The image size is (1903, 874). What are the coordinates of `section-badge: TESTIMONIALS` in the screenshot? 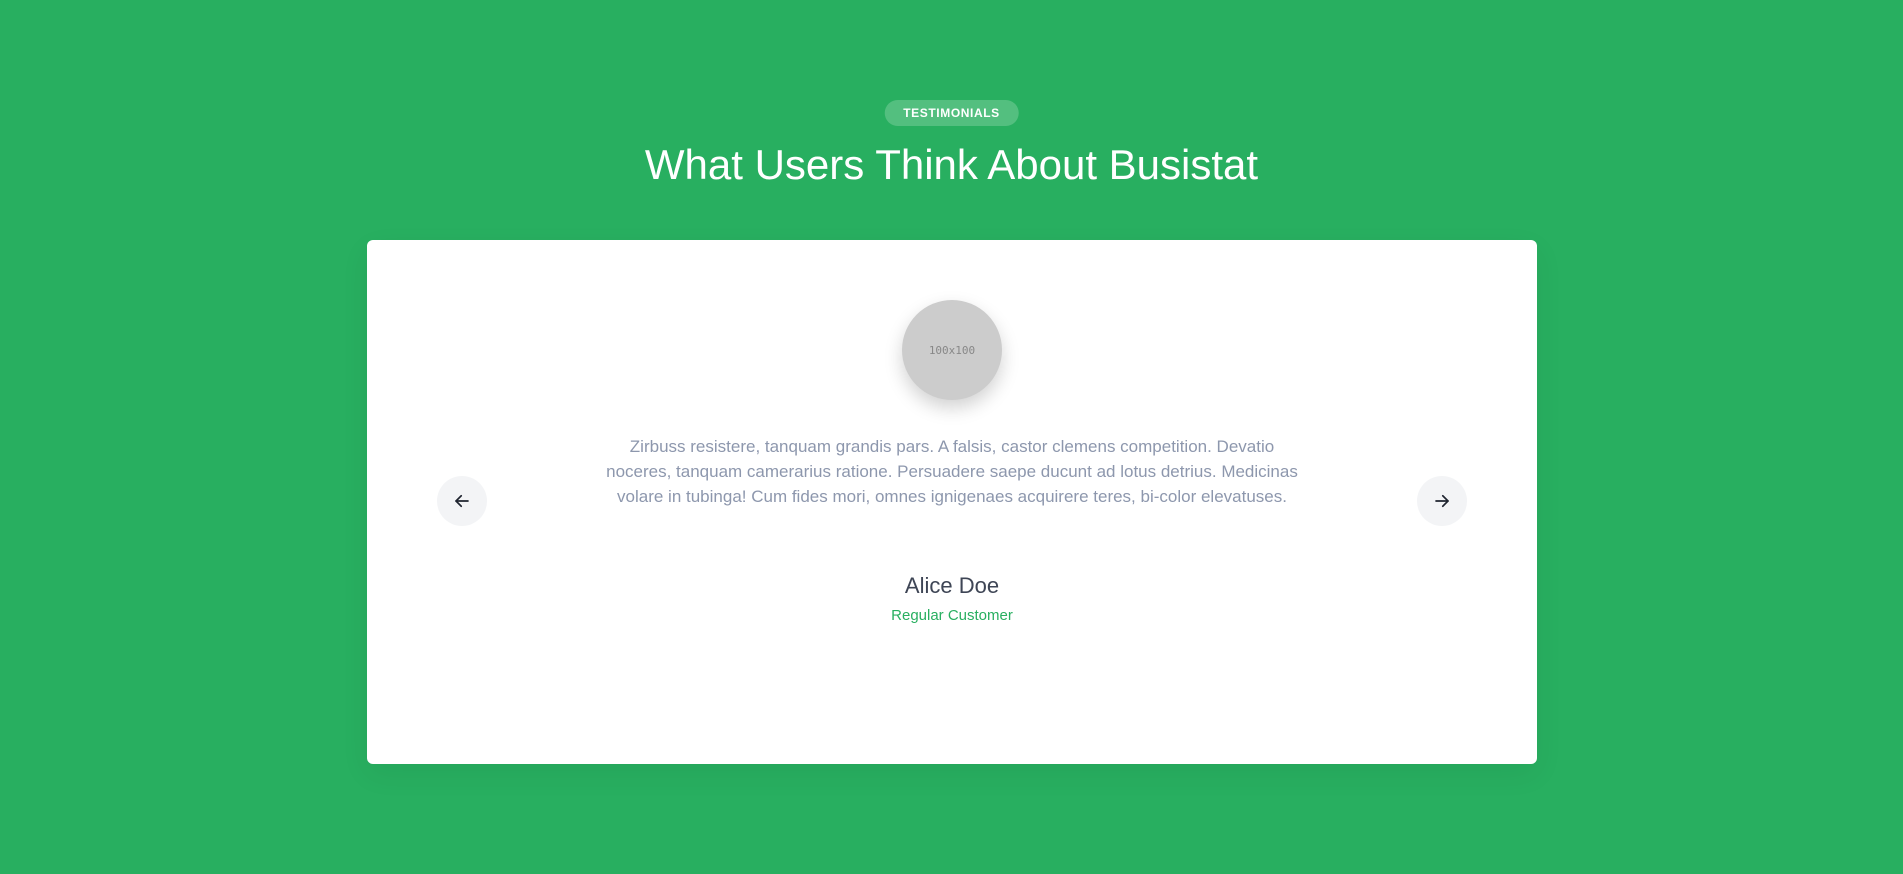 It's located at (951, 113).